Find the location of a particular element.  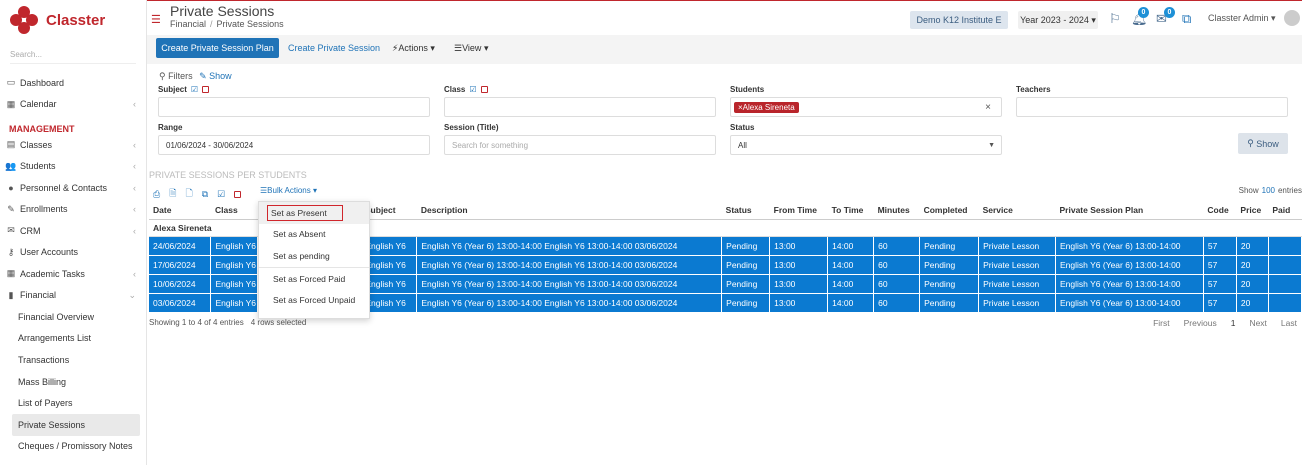

entries-count-select: 100 is located at coordinates (1268, 190).